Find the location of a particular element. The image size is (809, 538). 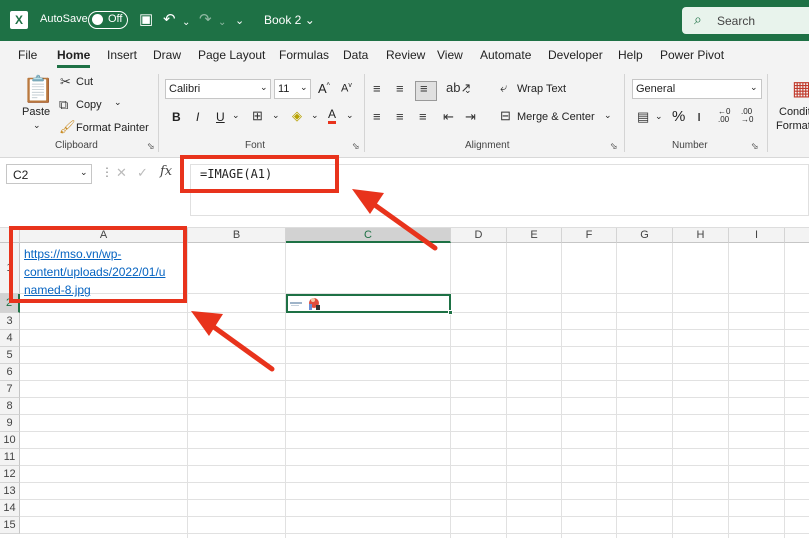

format-painter-icon: 🖌 is located at coordinates (67, 127).